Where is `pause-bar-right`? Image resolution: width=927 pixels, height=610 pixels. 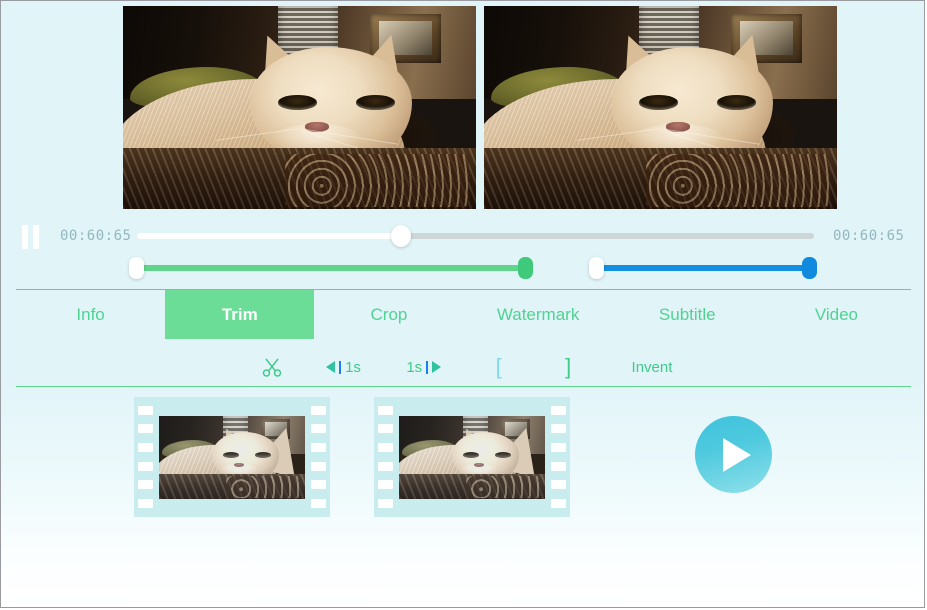 pause-bar-right is located at coordinates (35, 237).